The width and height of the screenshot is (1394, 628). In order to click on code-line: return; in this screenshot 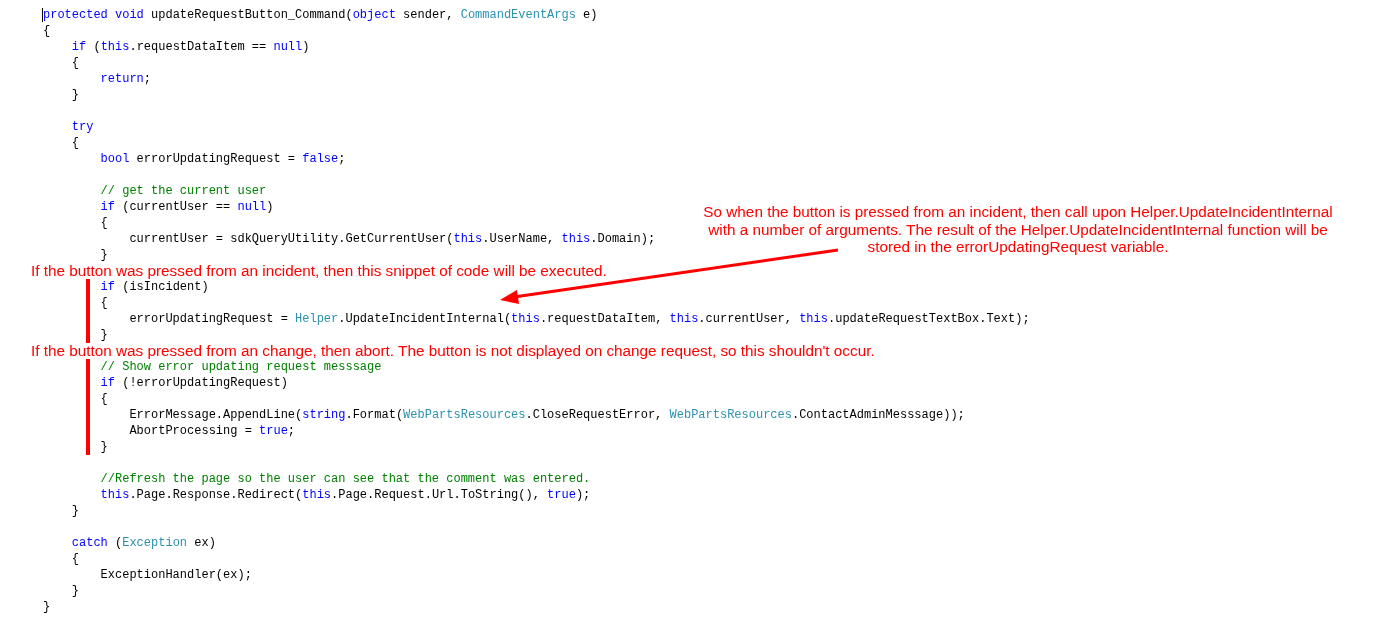, I will do `click(125, 79)`.